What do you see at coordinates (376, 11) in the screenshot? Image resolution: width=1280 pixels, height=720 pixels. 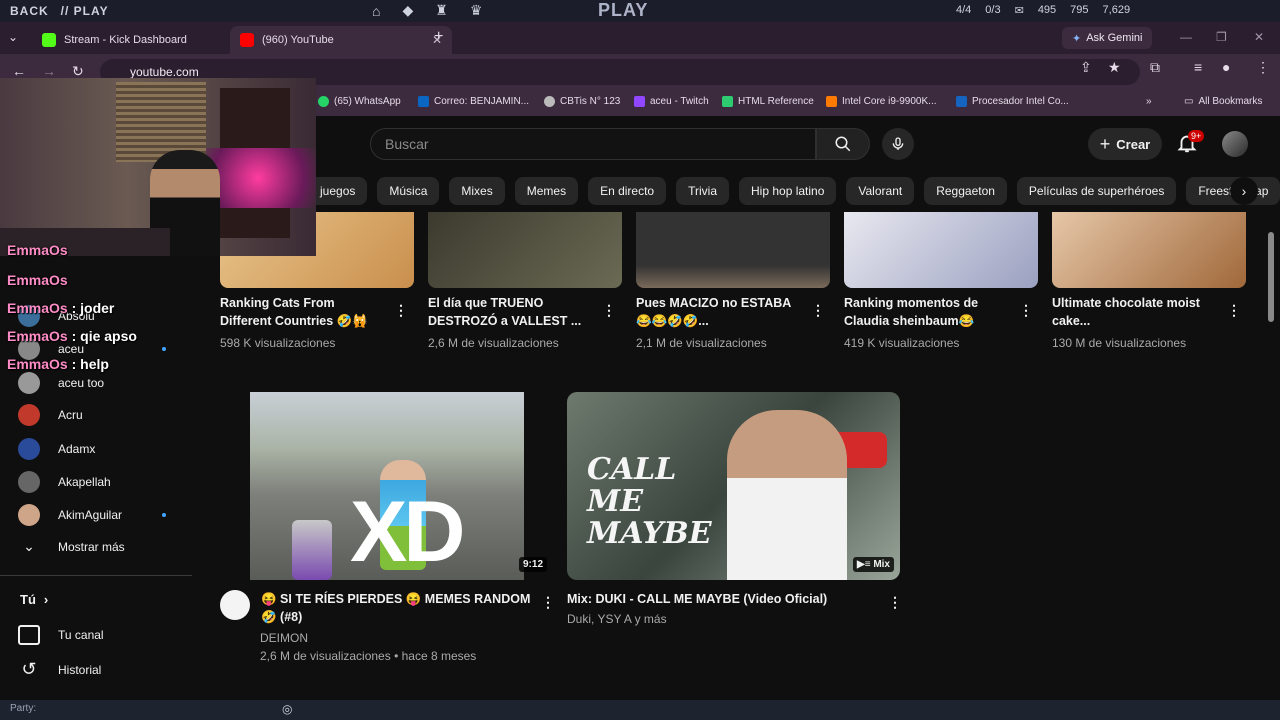 I see `hud-icon-1: ⌂` at bounding box center [376, 11].